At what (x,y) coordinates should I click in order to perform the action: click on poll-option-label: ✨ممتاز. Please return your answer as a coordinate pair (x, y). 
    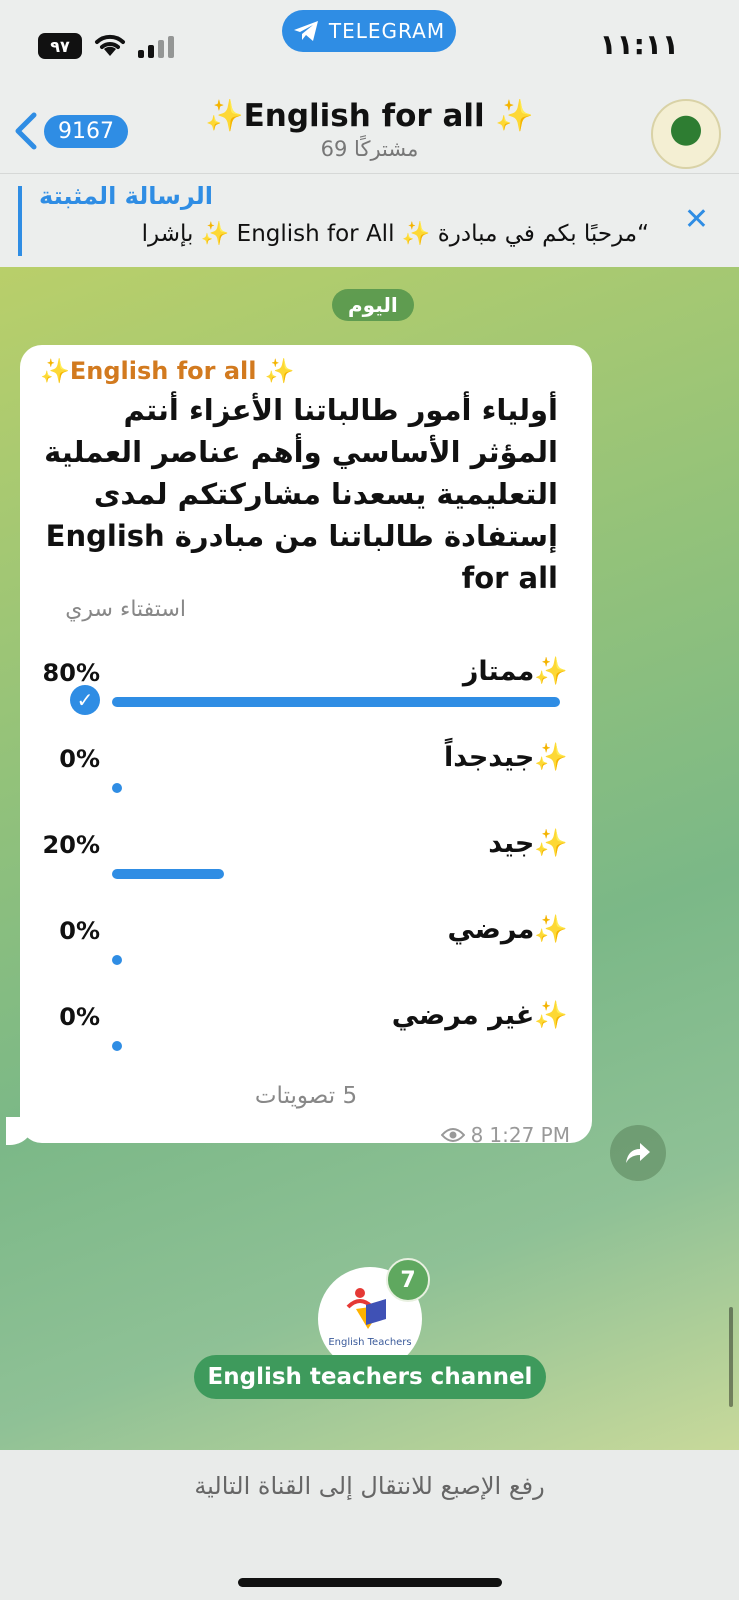
    Looking at the image, I should click on (515, 671).